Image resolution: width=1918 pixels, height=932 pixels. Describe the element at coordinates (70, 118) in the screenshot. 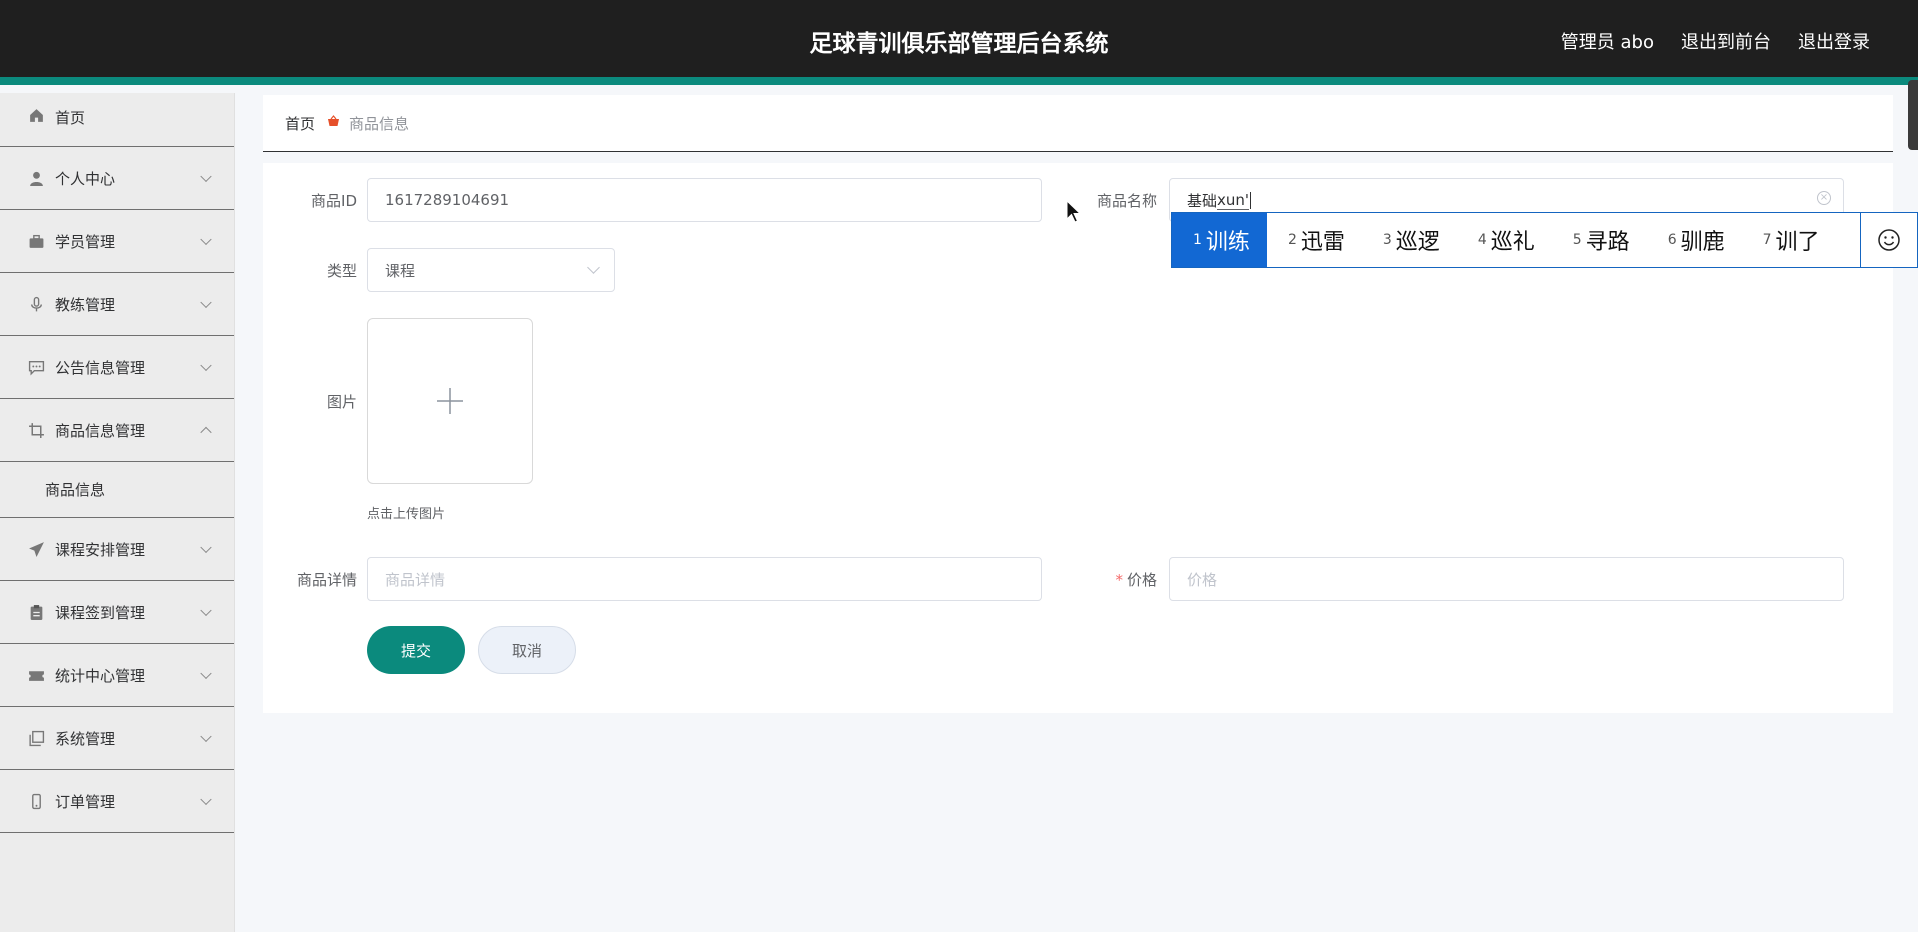

I see `sidebar-item-label: 首页` at that location.